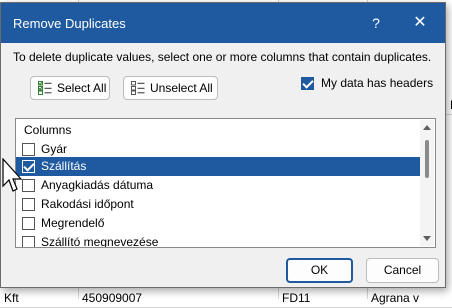 The image size is (452, 308). What do you see at coordinates (427, 238) in the screenshot?
I see `scroll-down-icon` at bounding box center [427, 238].